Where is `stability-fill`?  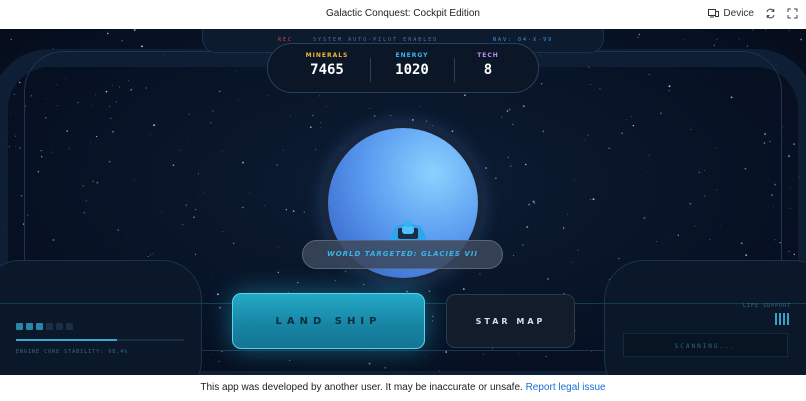
stability-fill is located at coordinates (66, 340).